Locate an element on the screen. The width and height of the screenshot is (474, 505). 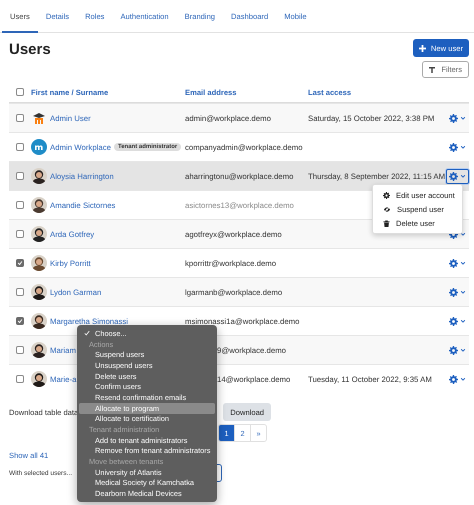
plus-icon is located at coordinates (422, 48).